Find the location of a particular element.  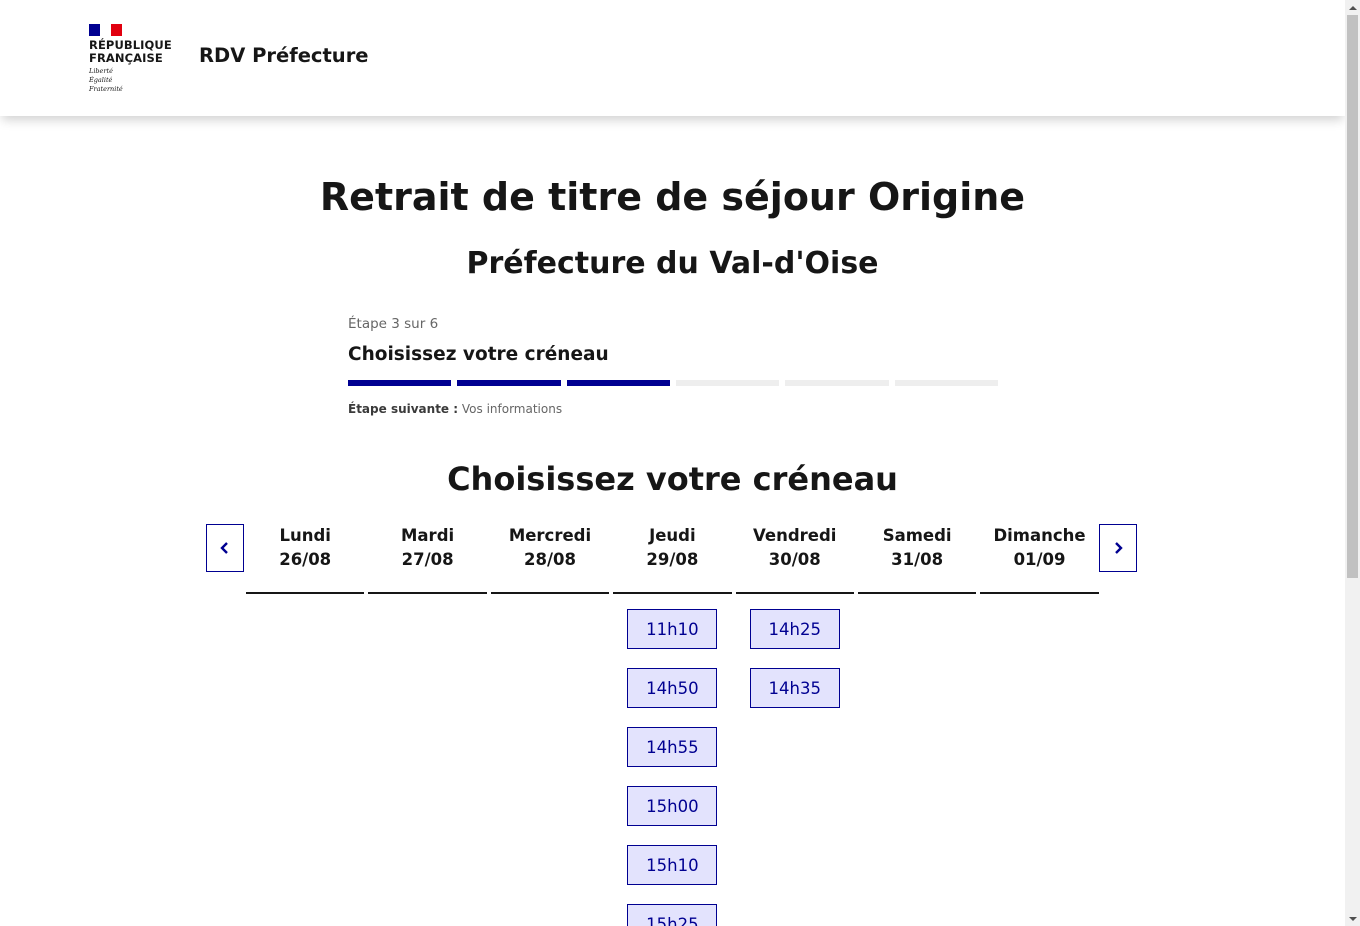

day-date: 01/09 is located at coordinates (1039, 559).